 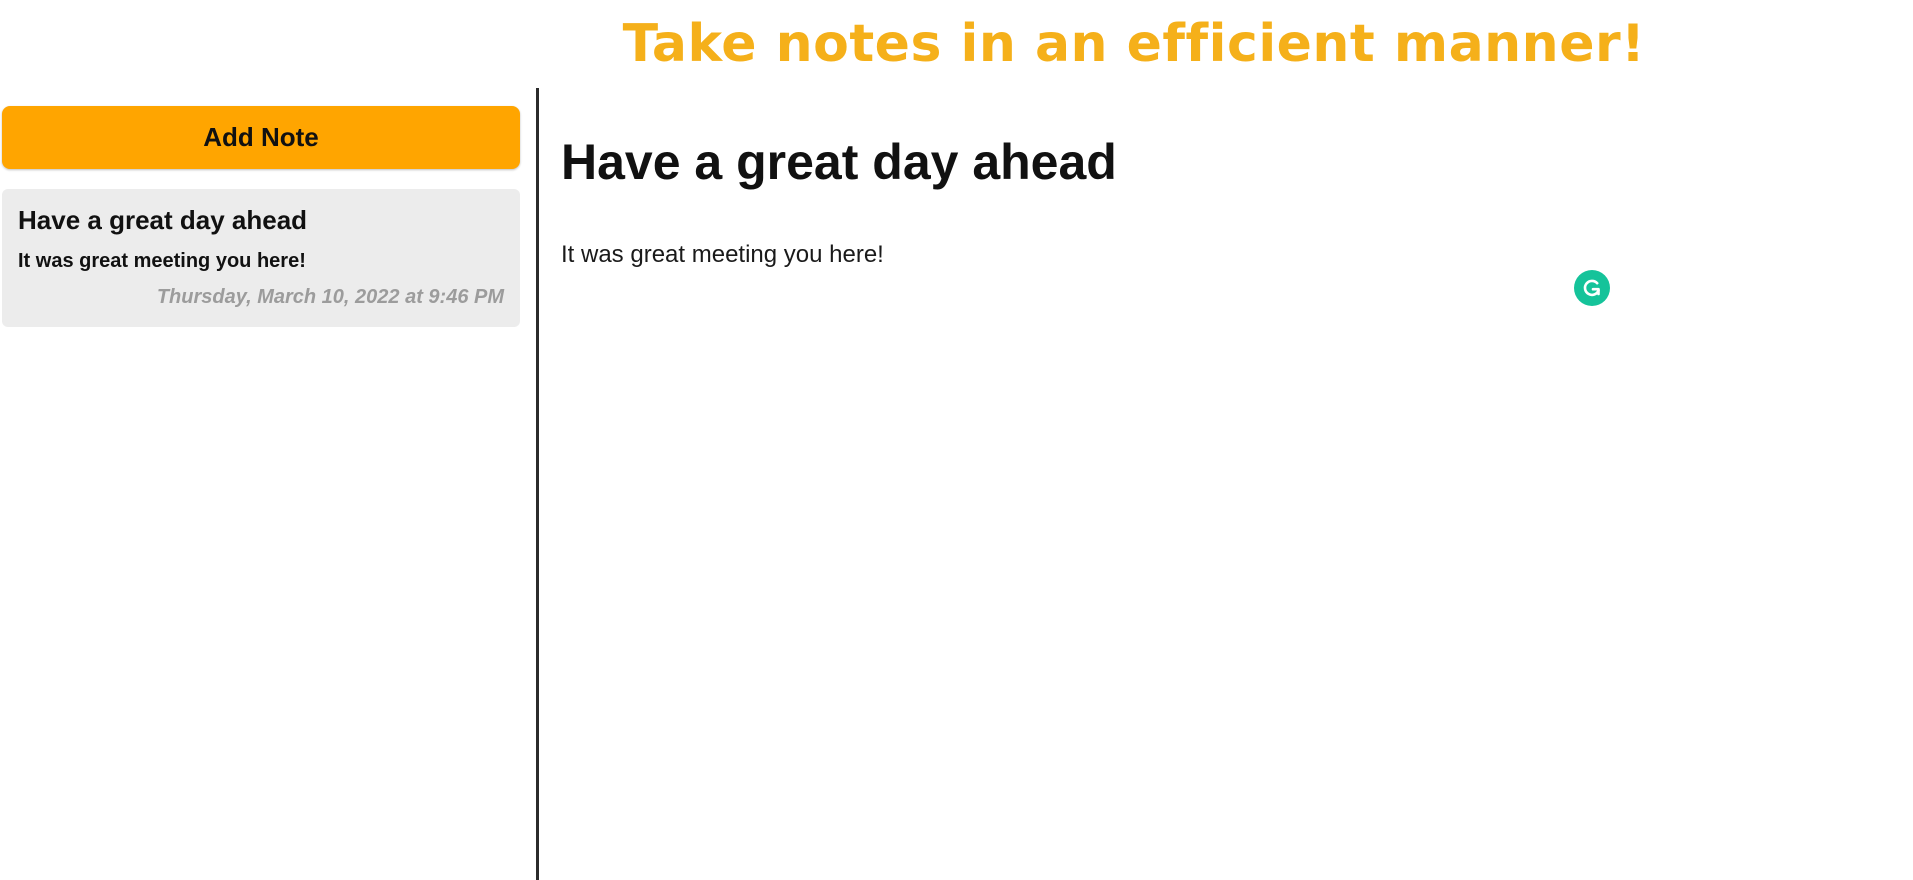 I want to click on note-list-item-timestamp: Thursday, March 10, 2022 at 9:46 PM, so click(x=330, y=297).